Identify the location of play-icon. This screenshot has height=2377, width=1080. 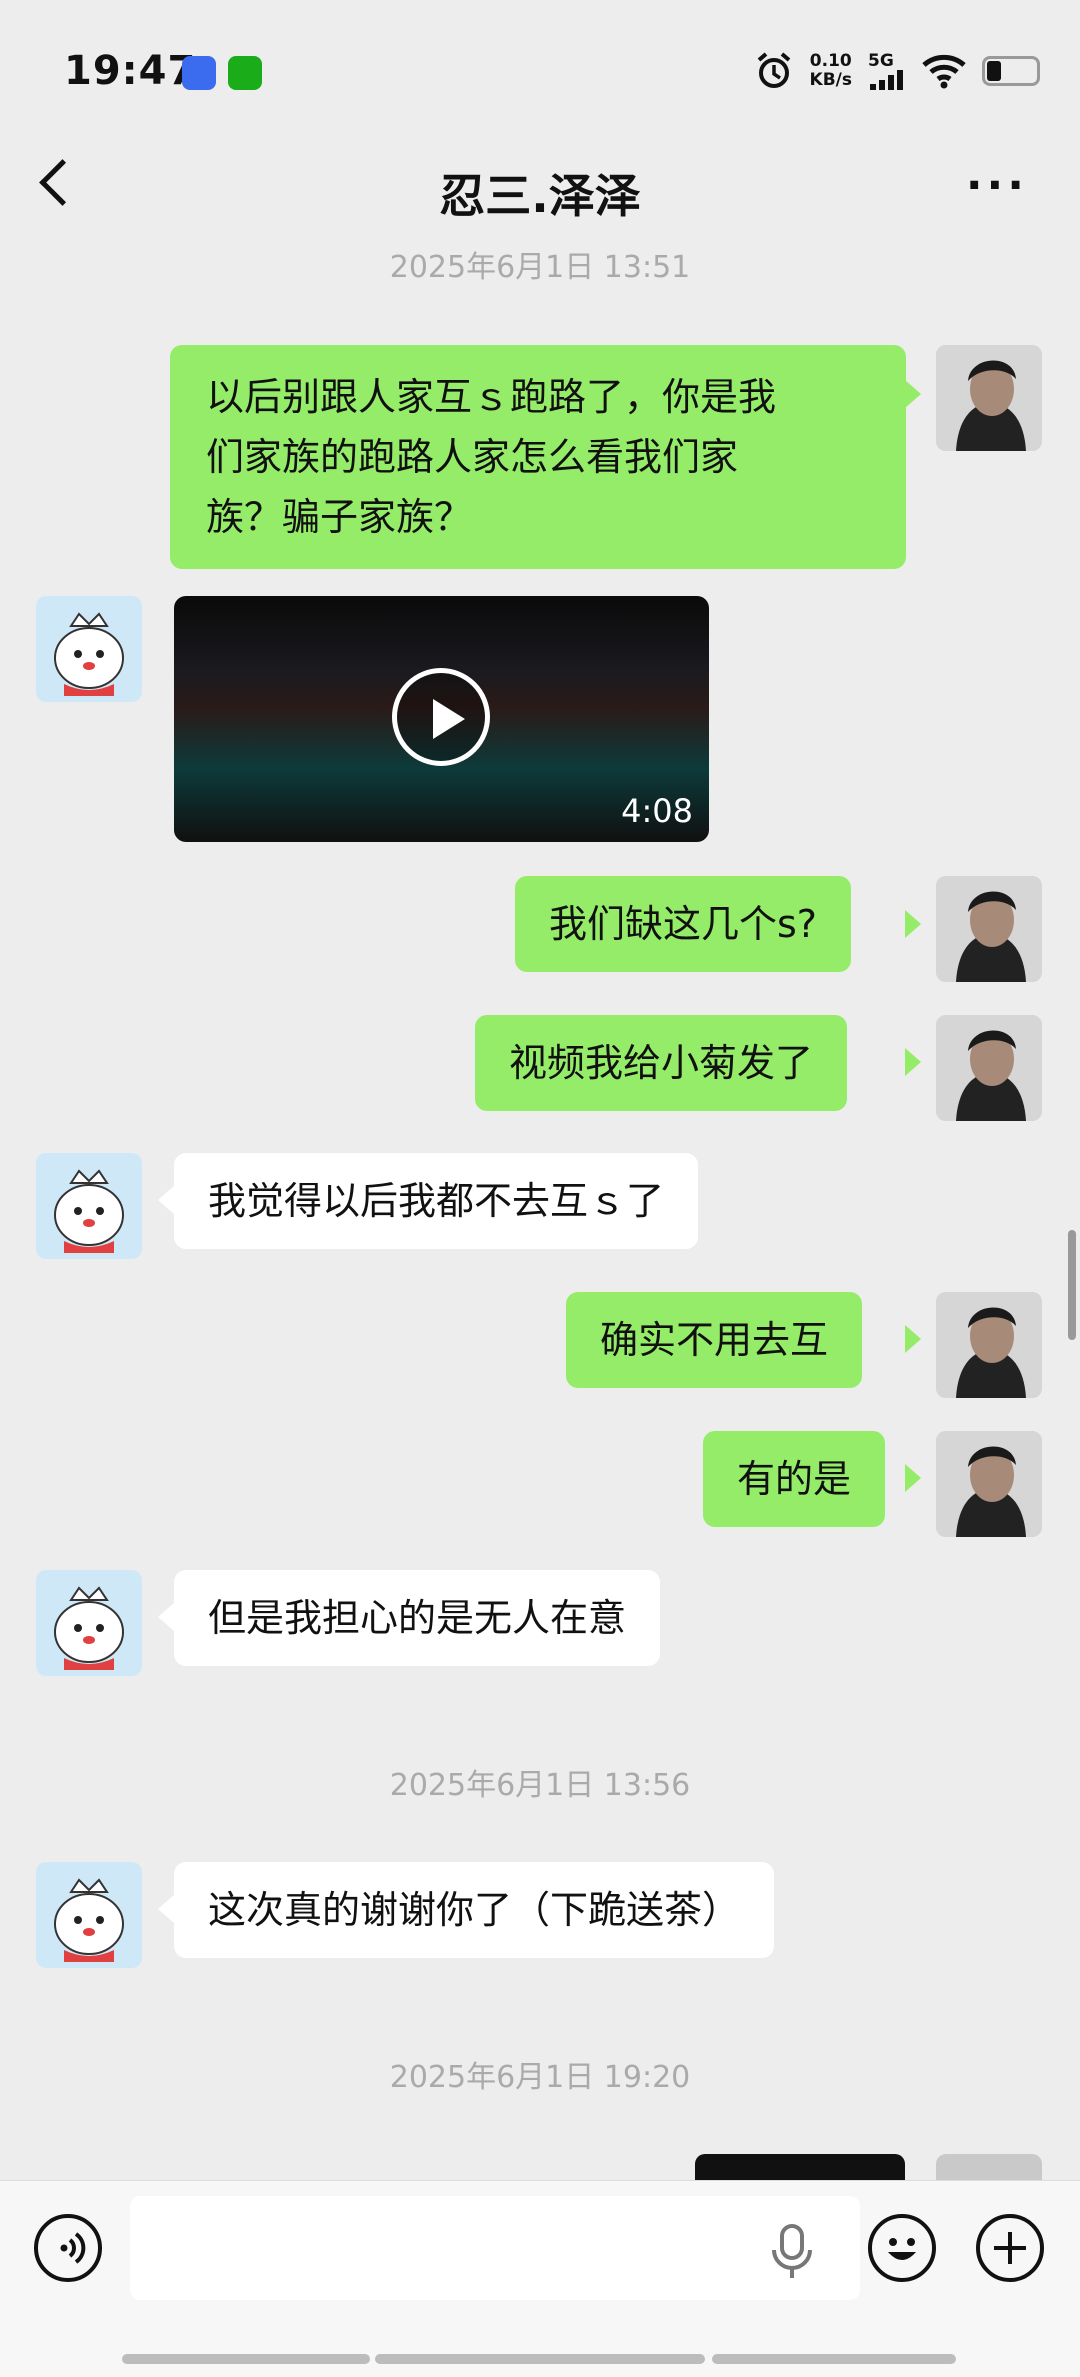
(441, 717).